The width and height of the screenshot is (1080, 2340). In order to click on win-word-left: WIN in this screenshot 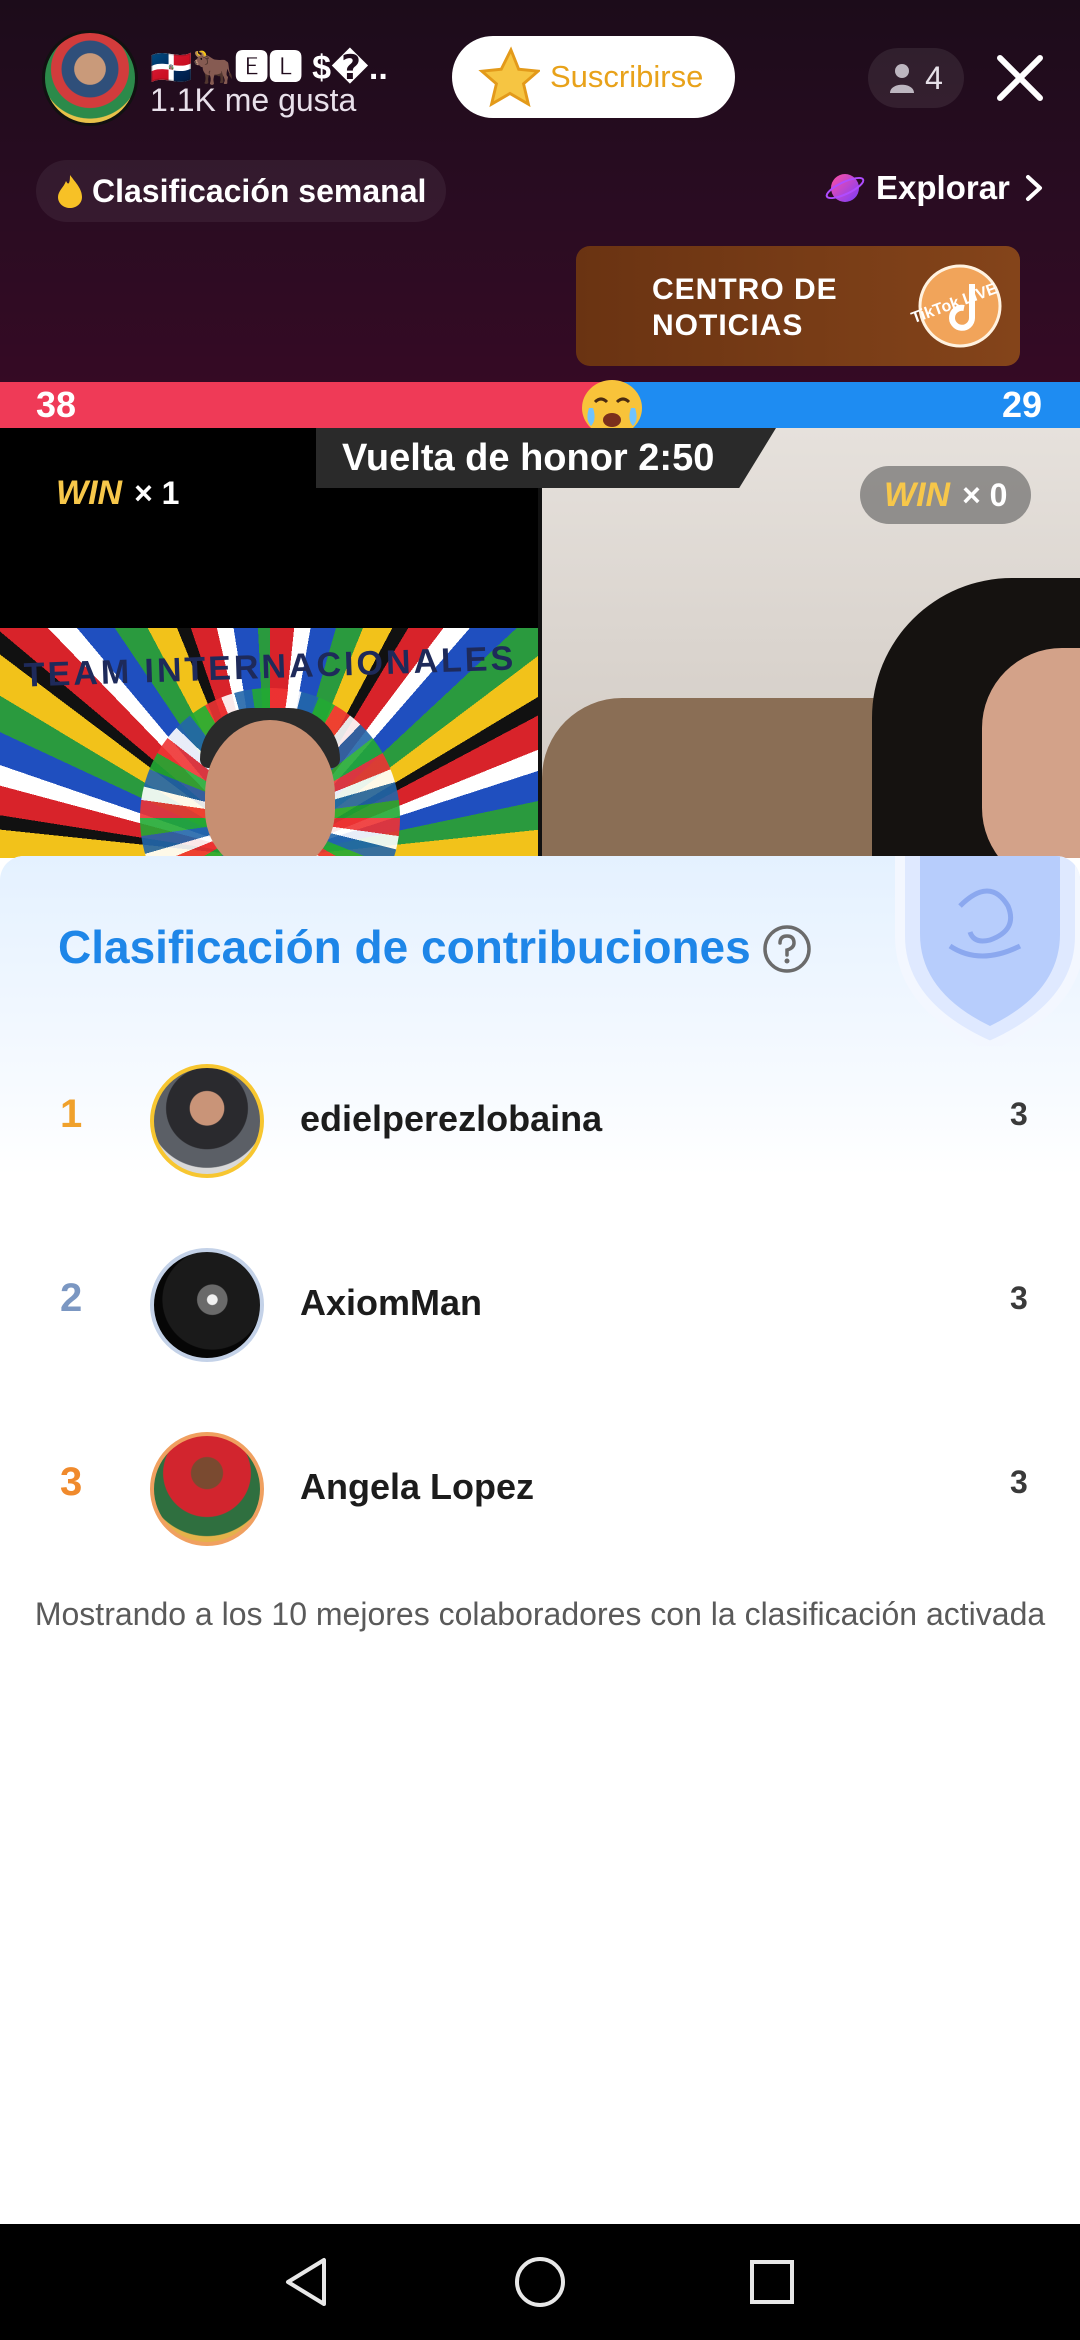, I will do `click(89, 493)`.